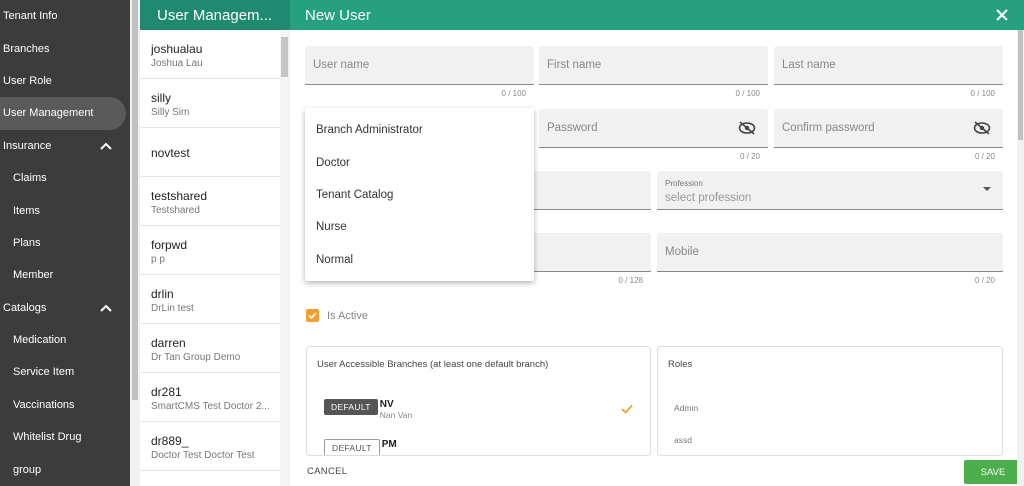  I want to click on user-list-item: drlin DrLin test, so click(210, 299).